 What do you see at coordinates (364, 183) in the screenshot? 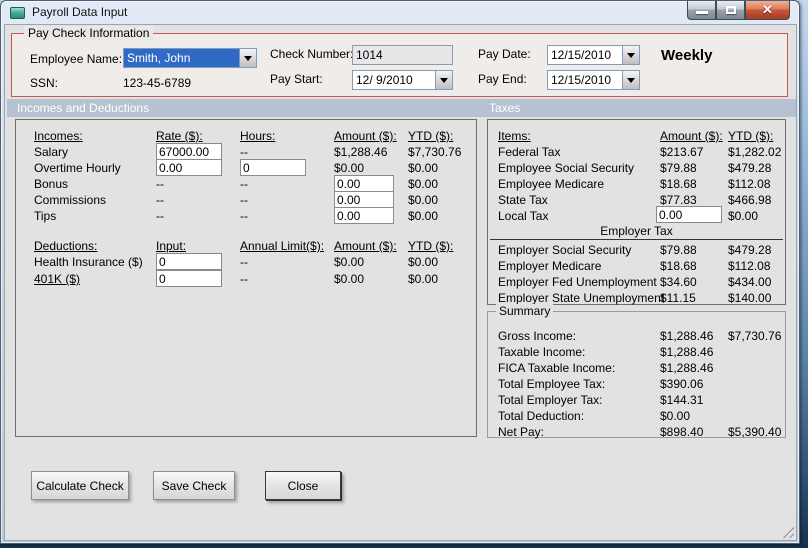
I see `bonus-amount-input` at bounding box center [364, 183].